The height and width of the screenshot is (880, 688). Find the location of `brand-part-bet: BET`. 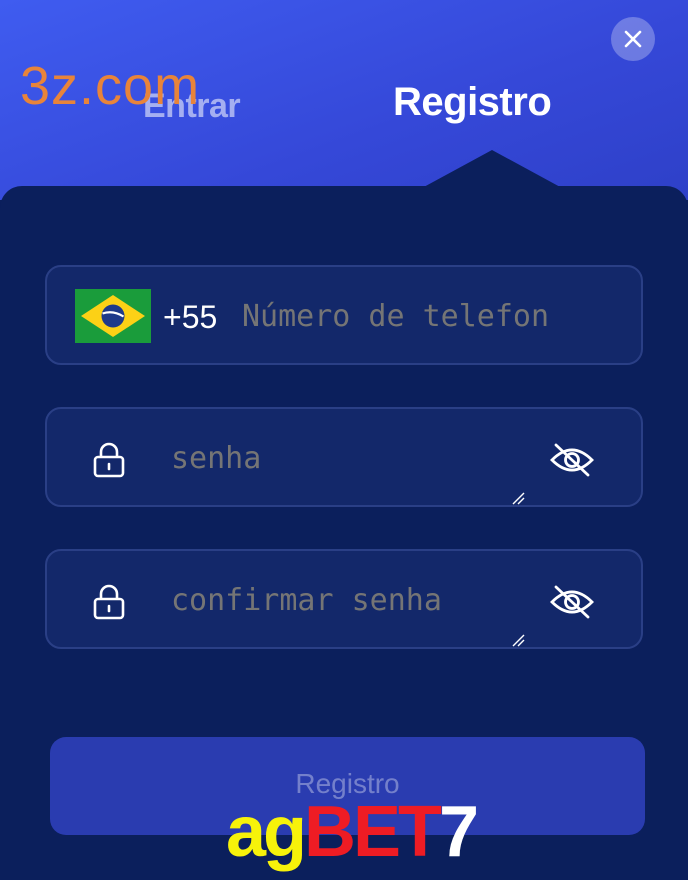

brand-part-bet: BET is located at coordinates (373, 832).